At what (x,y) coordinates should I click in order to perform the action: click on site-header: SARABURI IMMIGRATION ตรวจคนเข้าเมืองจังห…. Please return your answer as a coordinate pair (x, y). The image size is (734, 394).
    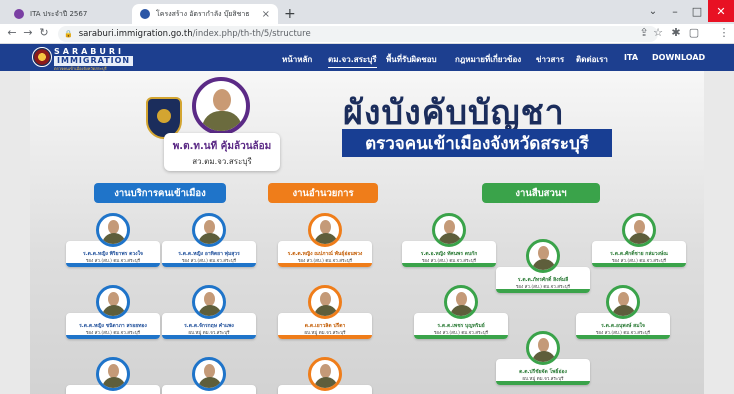
    Looking at the image, I should click on (367, 57).